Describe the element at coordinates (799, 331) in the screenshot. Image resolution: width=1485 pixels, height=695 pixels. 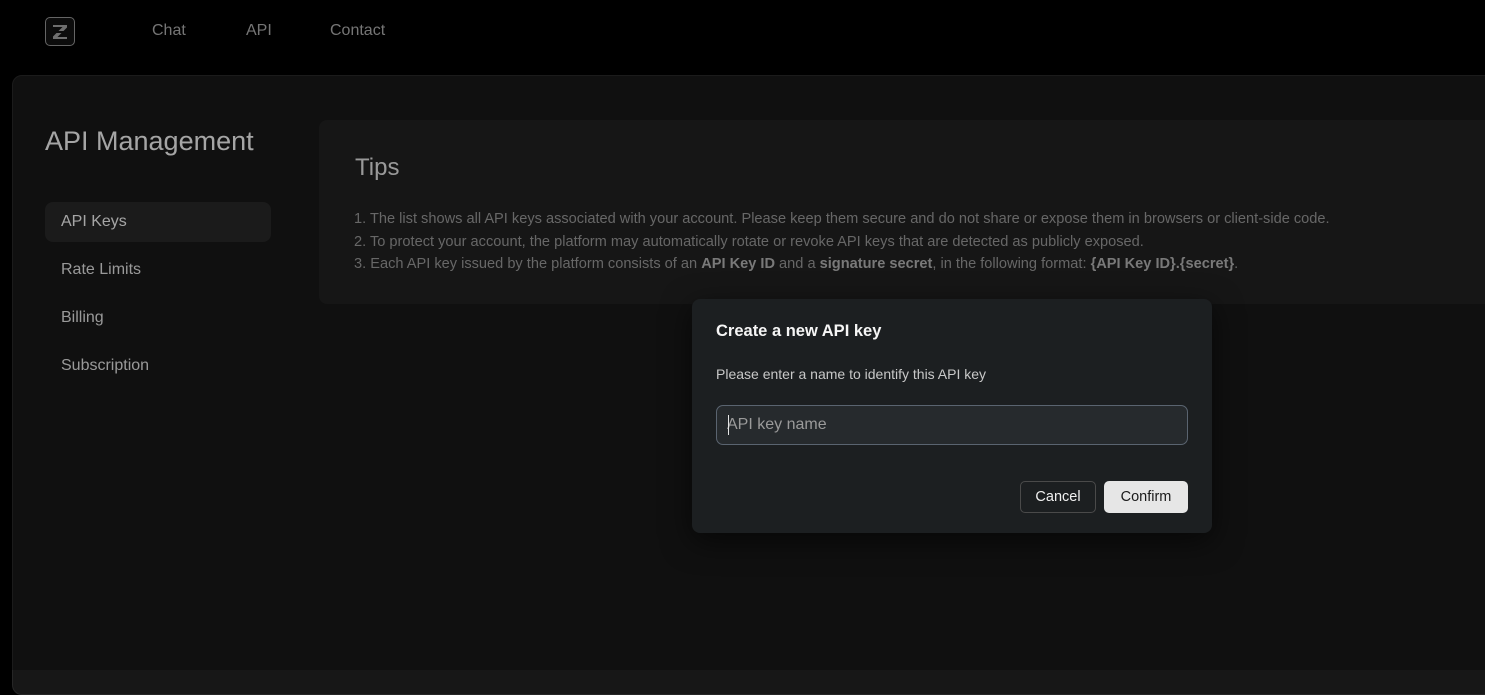
I see `dialog-title: Create a new API key` at that location.